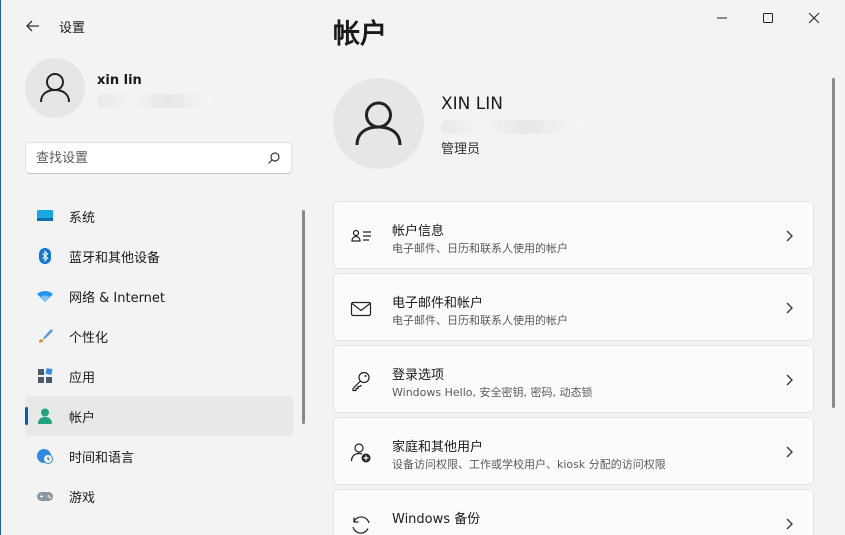  What do you see at coordinates (438, 447) in the screenshot?
I see `card-title: 家庭和其他用户` at bounding box center [438, 447].